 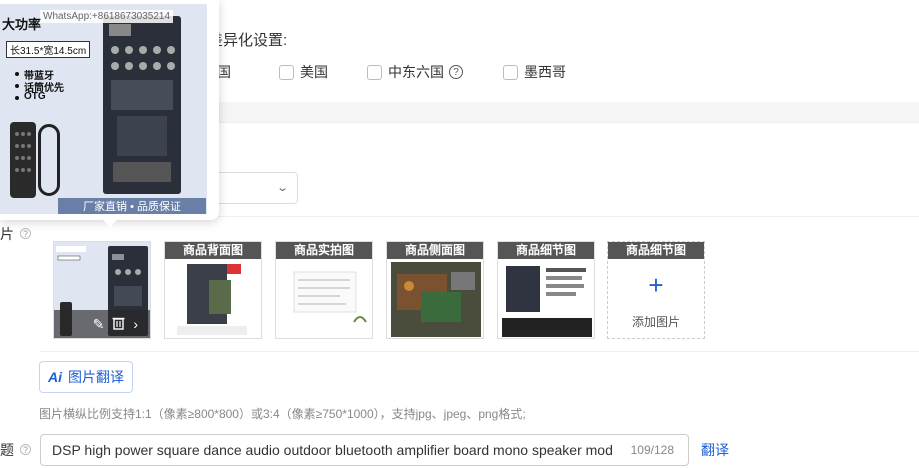 What do you see at coordinates (96, 377) in the screenshot?
I see `image-translate-label: 图片翻译` at bounding box center [96, 377].